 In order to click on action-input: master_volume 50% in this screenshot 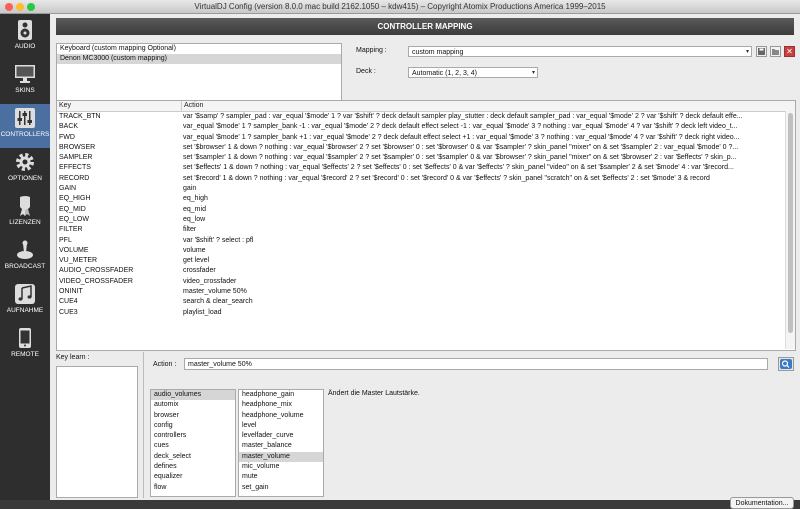, I will do `click(476, 364)`.